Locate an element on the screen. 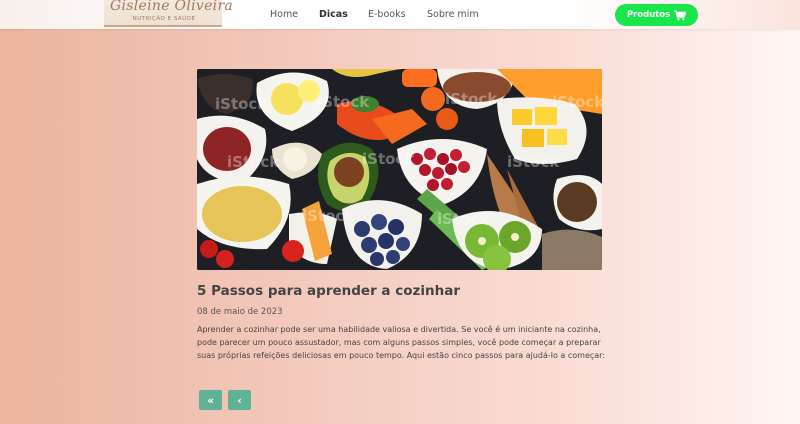  nav-link-dicas: Dicas is located at coordinates (333, 14).